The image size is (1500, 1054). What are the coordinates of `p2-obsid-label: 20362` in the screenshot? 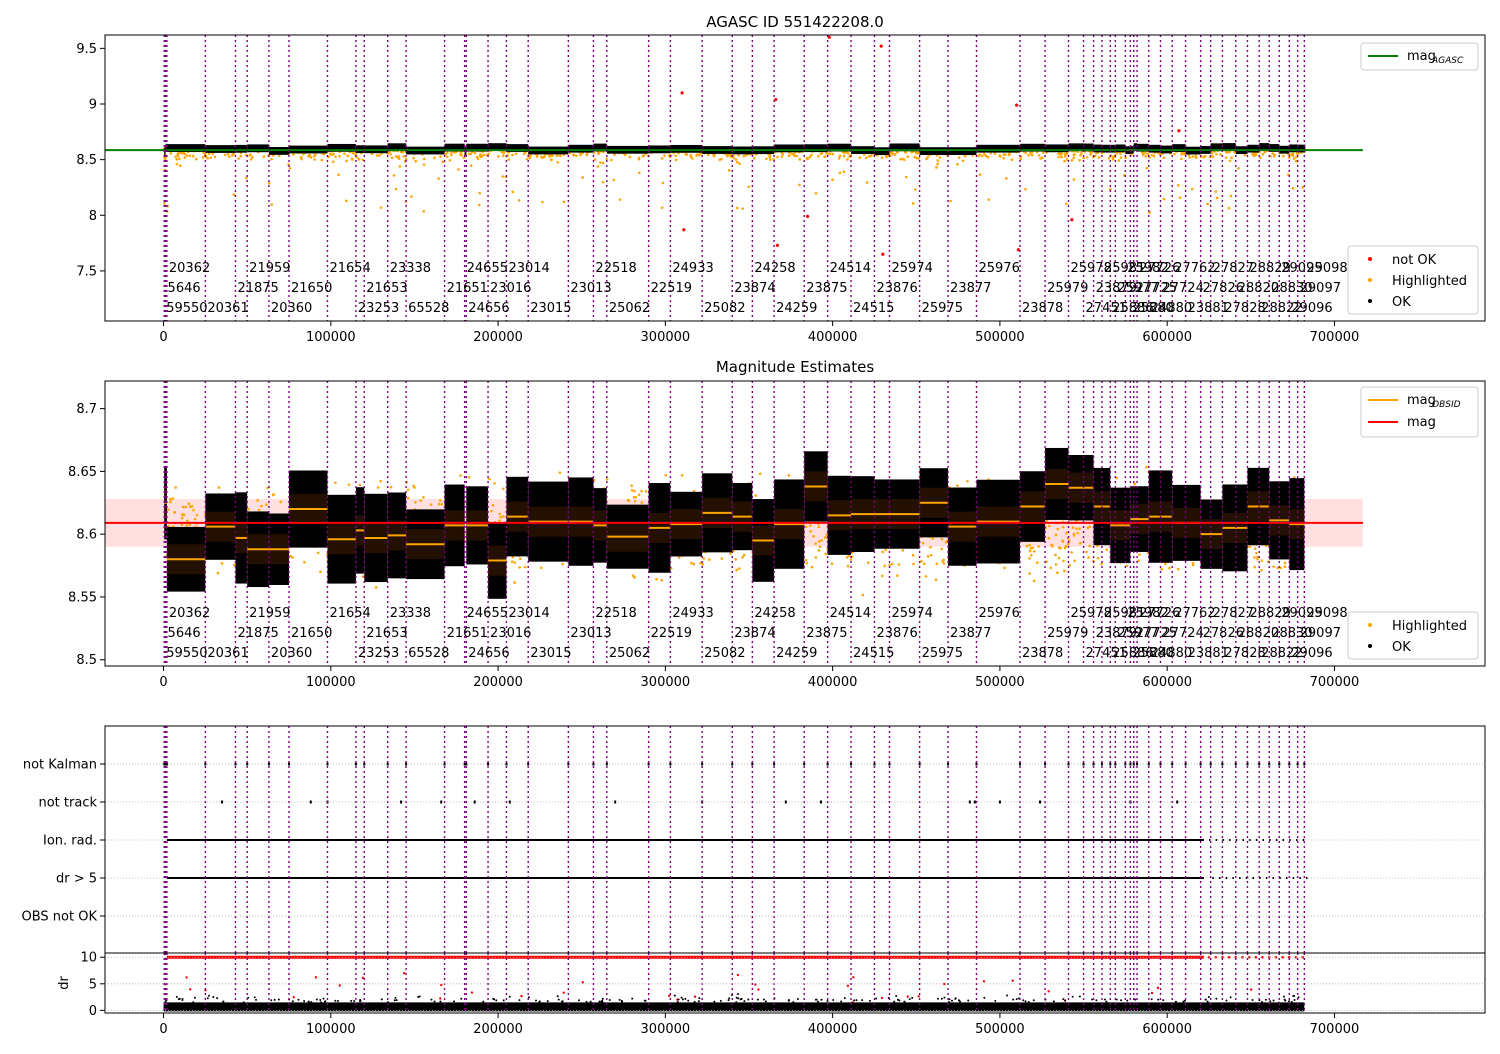 It's located at (189, 613).